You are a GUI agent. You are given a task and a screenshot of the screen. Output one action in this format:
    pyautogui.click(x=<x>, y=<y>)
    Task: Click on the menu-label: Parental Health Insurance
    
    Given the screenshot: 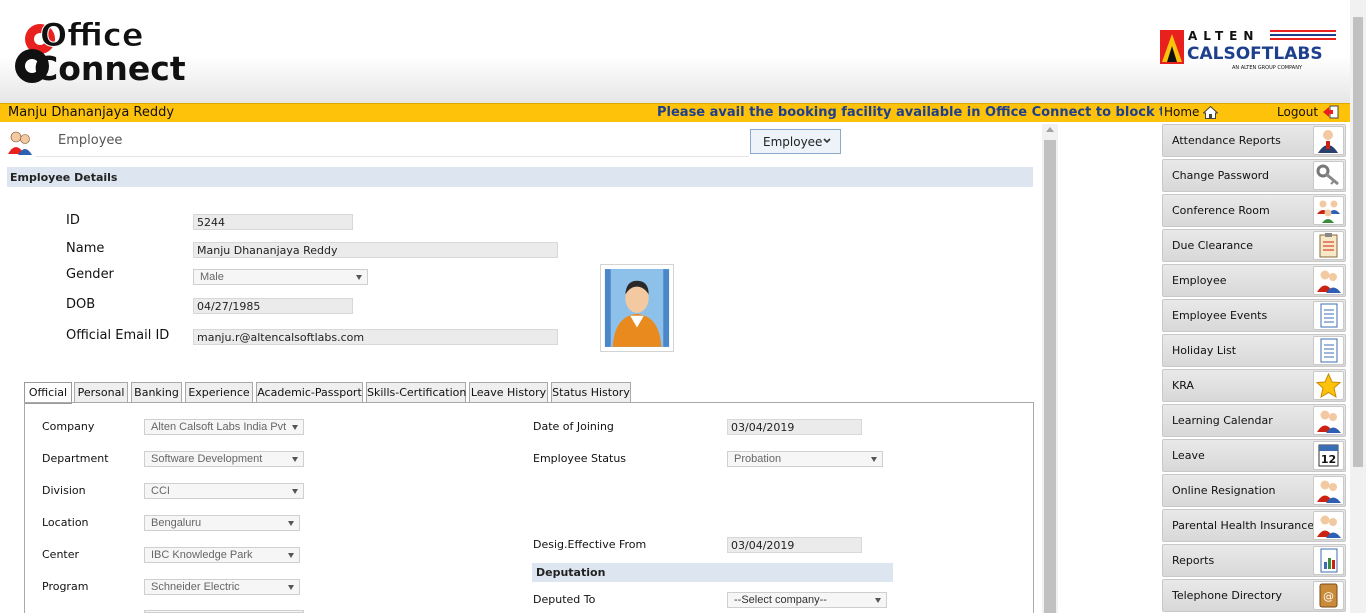 What is the action you would take?
    pyautogui.click(x=1243, y=525)
    